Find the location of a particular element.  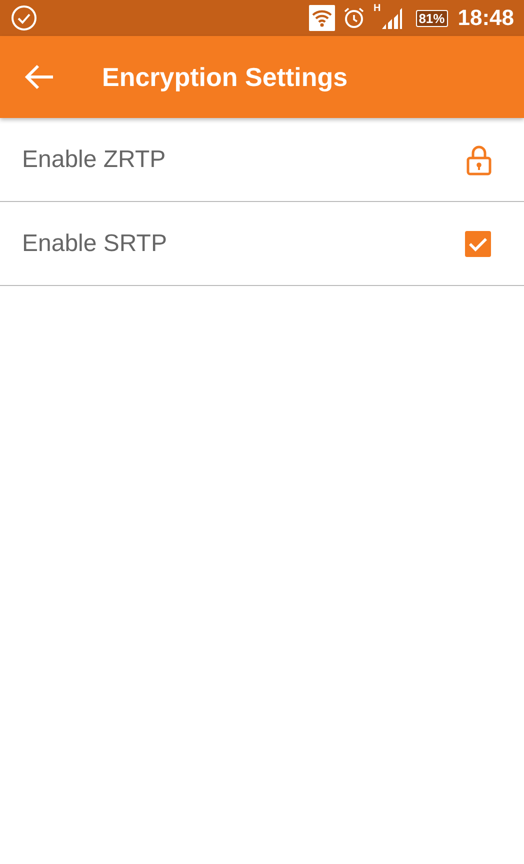

setting-row: Enable ZRTP is located at coordinates (262, 160).